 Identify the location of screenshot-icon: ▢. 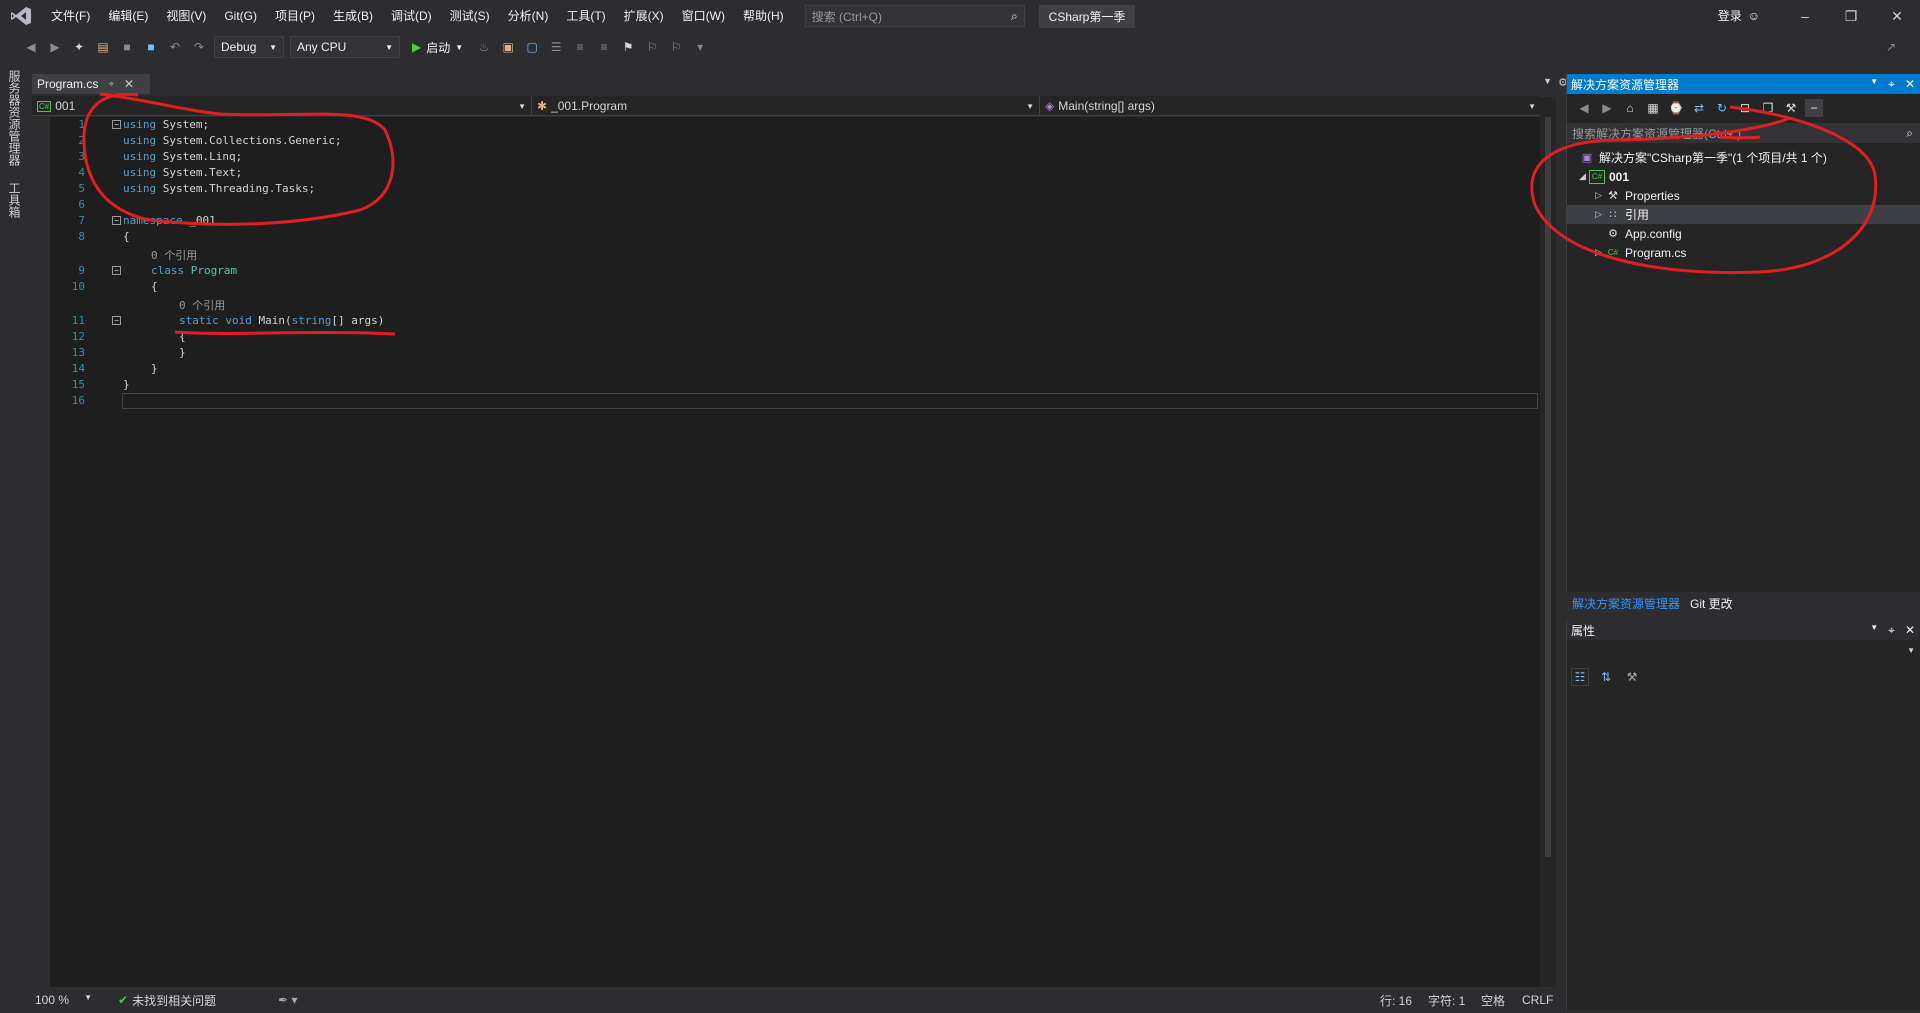
(532, 47).